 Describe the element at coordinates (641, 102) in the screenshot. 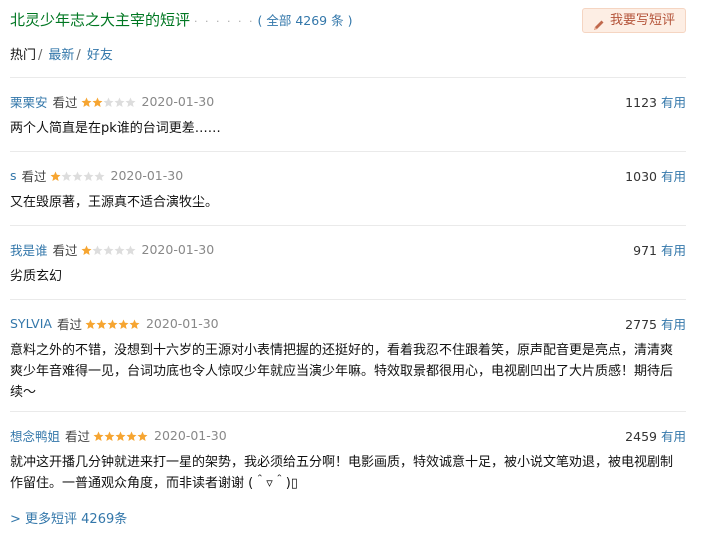

I see `vote-count: 1123` at that location.